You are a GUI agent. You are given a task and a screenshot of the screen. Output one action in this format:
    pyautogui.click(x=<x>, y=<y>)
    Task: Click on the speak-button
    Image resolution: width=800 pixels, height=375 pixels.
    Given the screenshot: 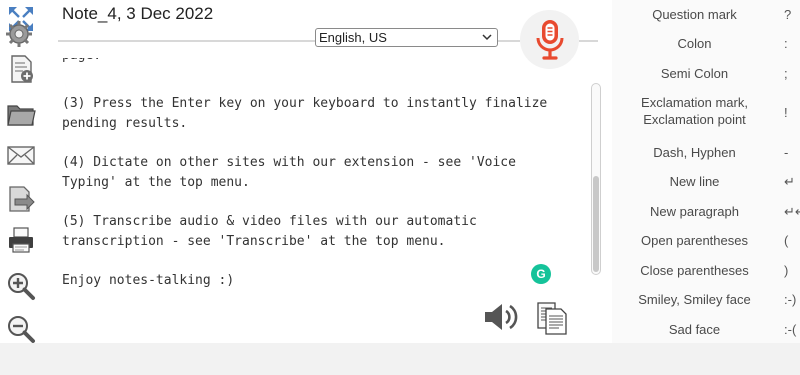 What is the action you would take?
    pyautogui.click(x=502, y=317)
    